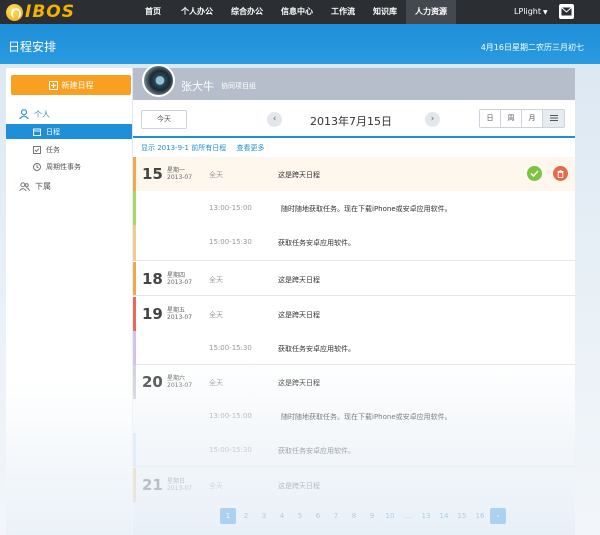 This screenshot has width=600, height=535. What do you see at coordinates (197, 12) in the screenshot?
I see `nav-item-personal-office: 个人办公` at bounding box center [197, 12].